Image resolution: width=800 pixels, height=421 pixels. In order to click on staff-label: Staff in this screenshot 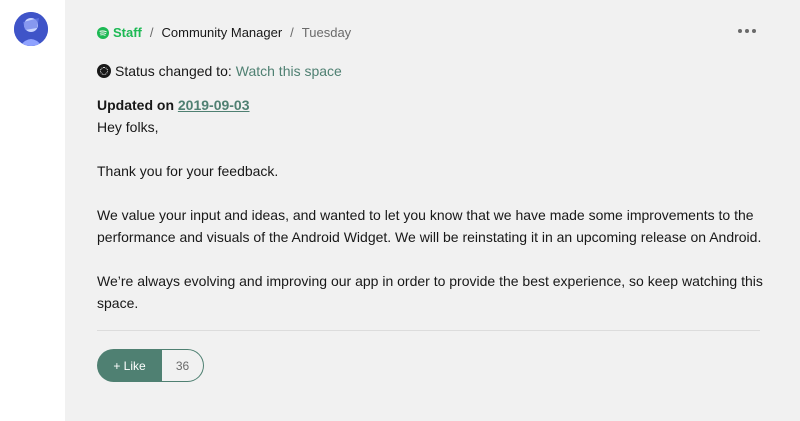, I will do `click(127, 32)`.